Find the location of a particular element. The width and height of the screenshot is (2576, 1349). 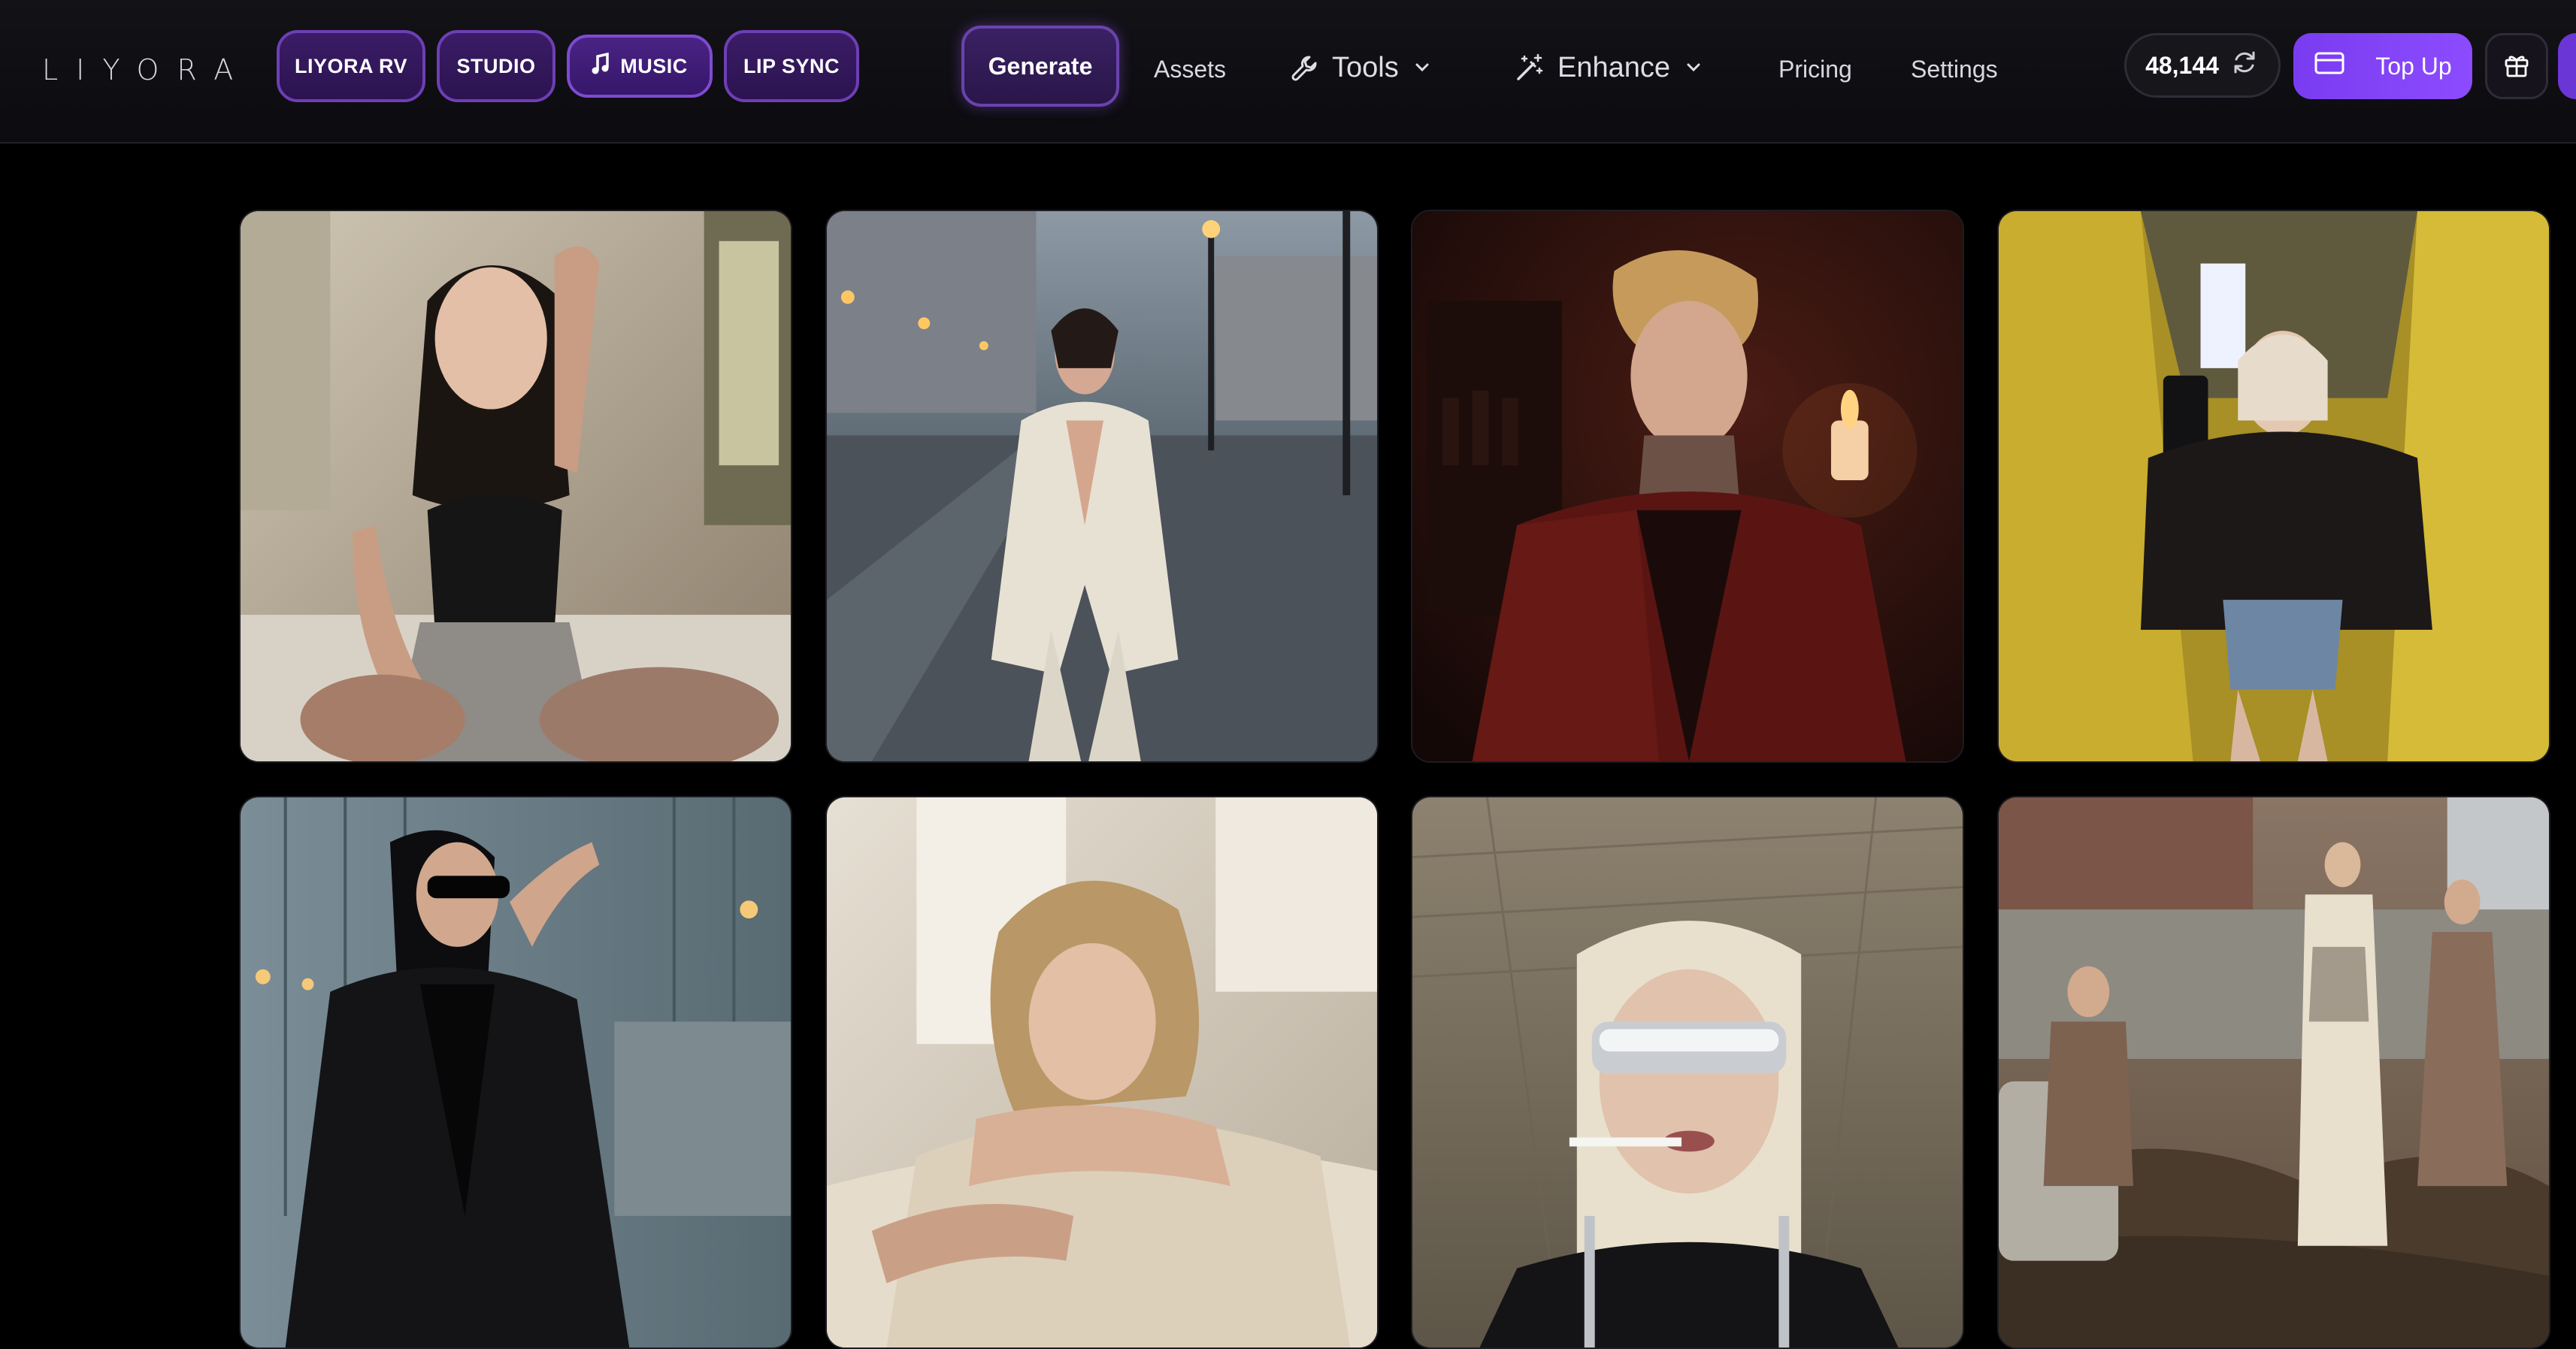

wrench-icon is located at coordinates (1305, 68).